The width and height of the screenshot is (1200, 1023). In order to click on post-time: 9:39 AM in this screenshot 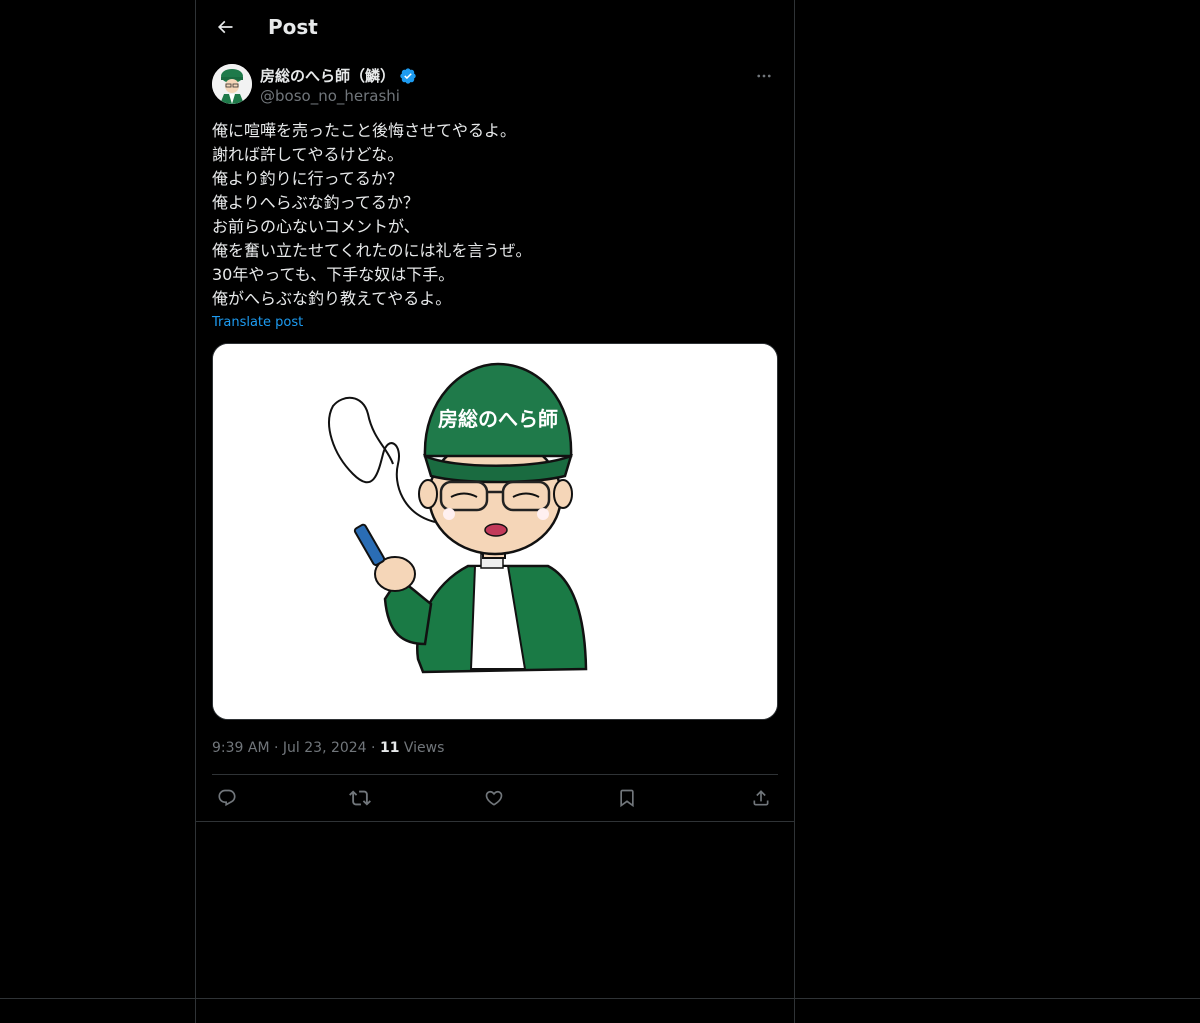, I will do `click(241, 748)`.